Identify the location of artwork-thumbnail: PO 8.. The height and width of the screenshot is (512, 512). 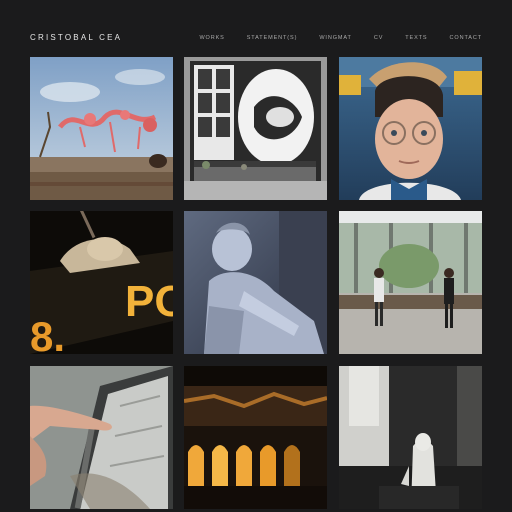
(101, 282).